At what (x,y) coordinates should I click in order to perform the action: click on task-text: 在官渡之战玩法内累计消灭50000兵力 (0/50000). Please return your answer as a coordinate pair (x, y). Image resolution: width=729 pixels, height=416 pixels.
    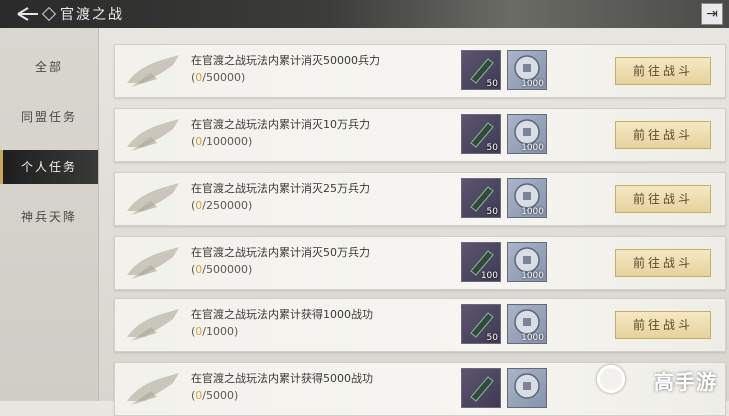
    Looking at the image, I should click on (321, 69).